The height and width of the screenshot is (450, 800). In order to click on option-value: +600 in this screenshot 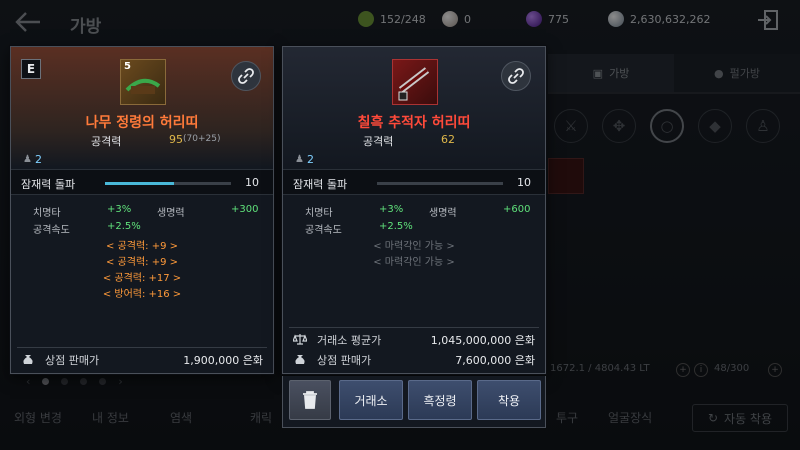, I will do `click(517, 209)`.